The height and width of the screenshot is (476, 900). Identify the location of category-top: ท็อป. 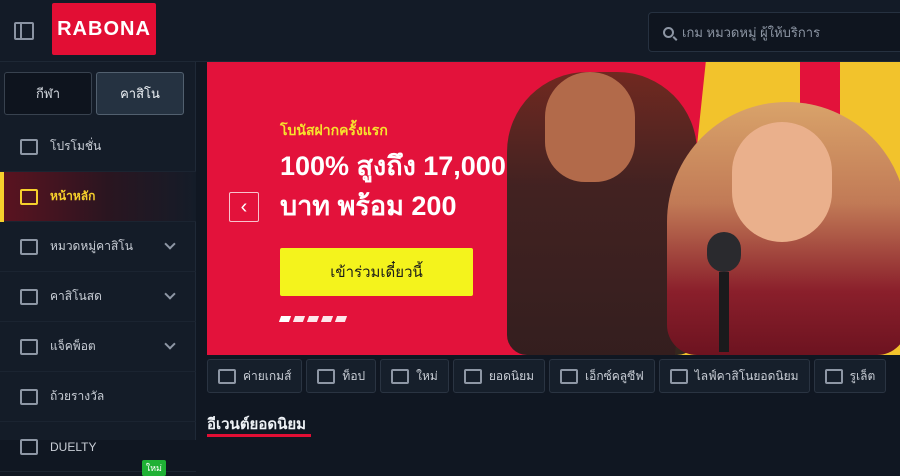
(341, 376).